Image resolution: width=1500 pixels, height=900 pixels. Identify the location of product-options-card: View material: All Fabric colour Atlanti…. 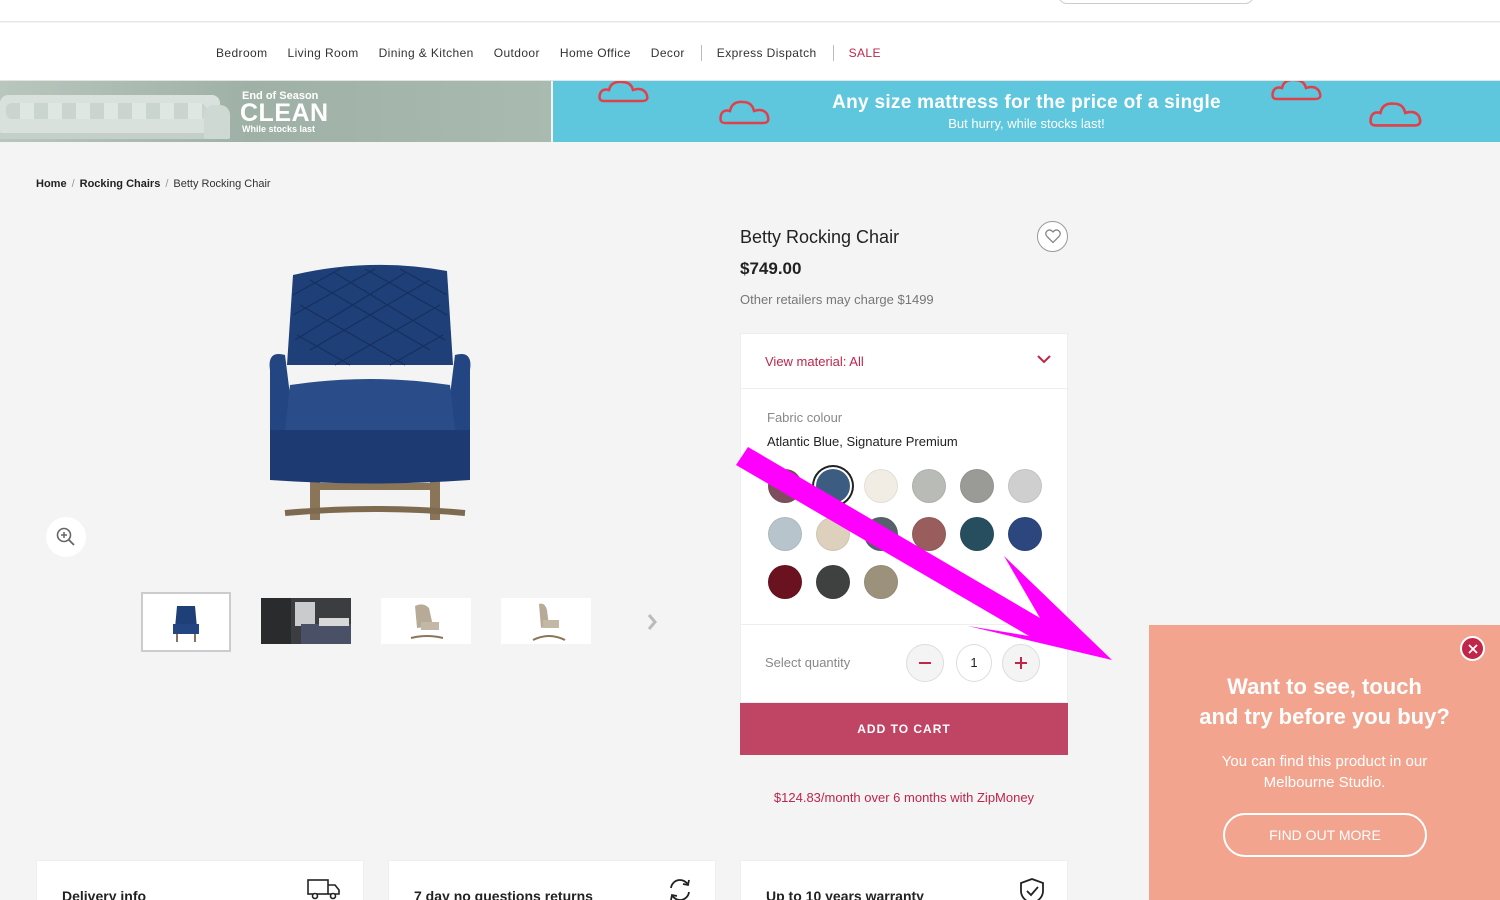
(904, 518).